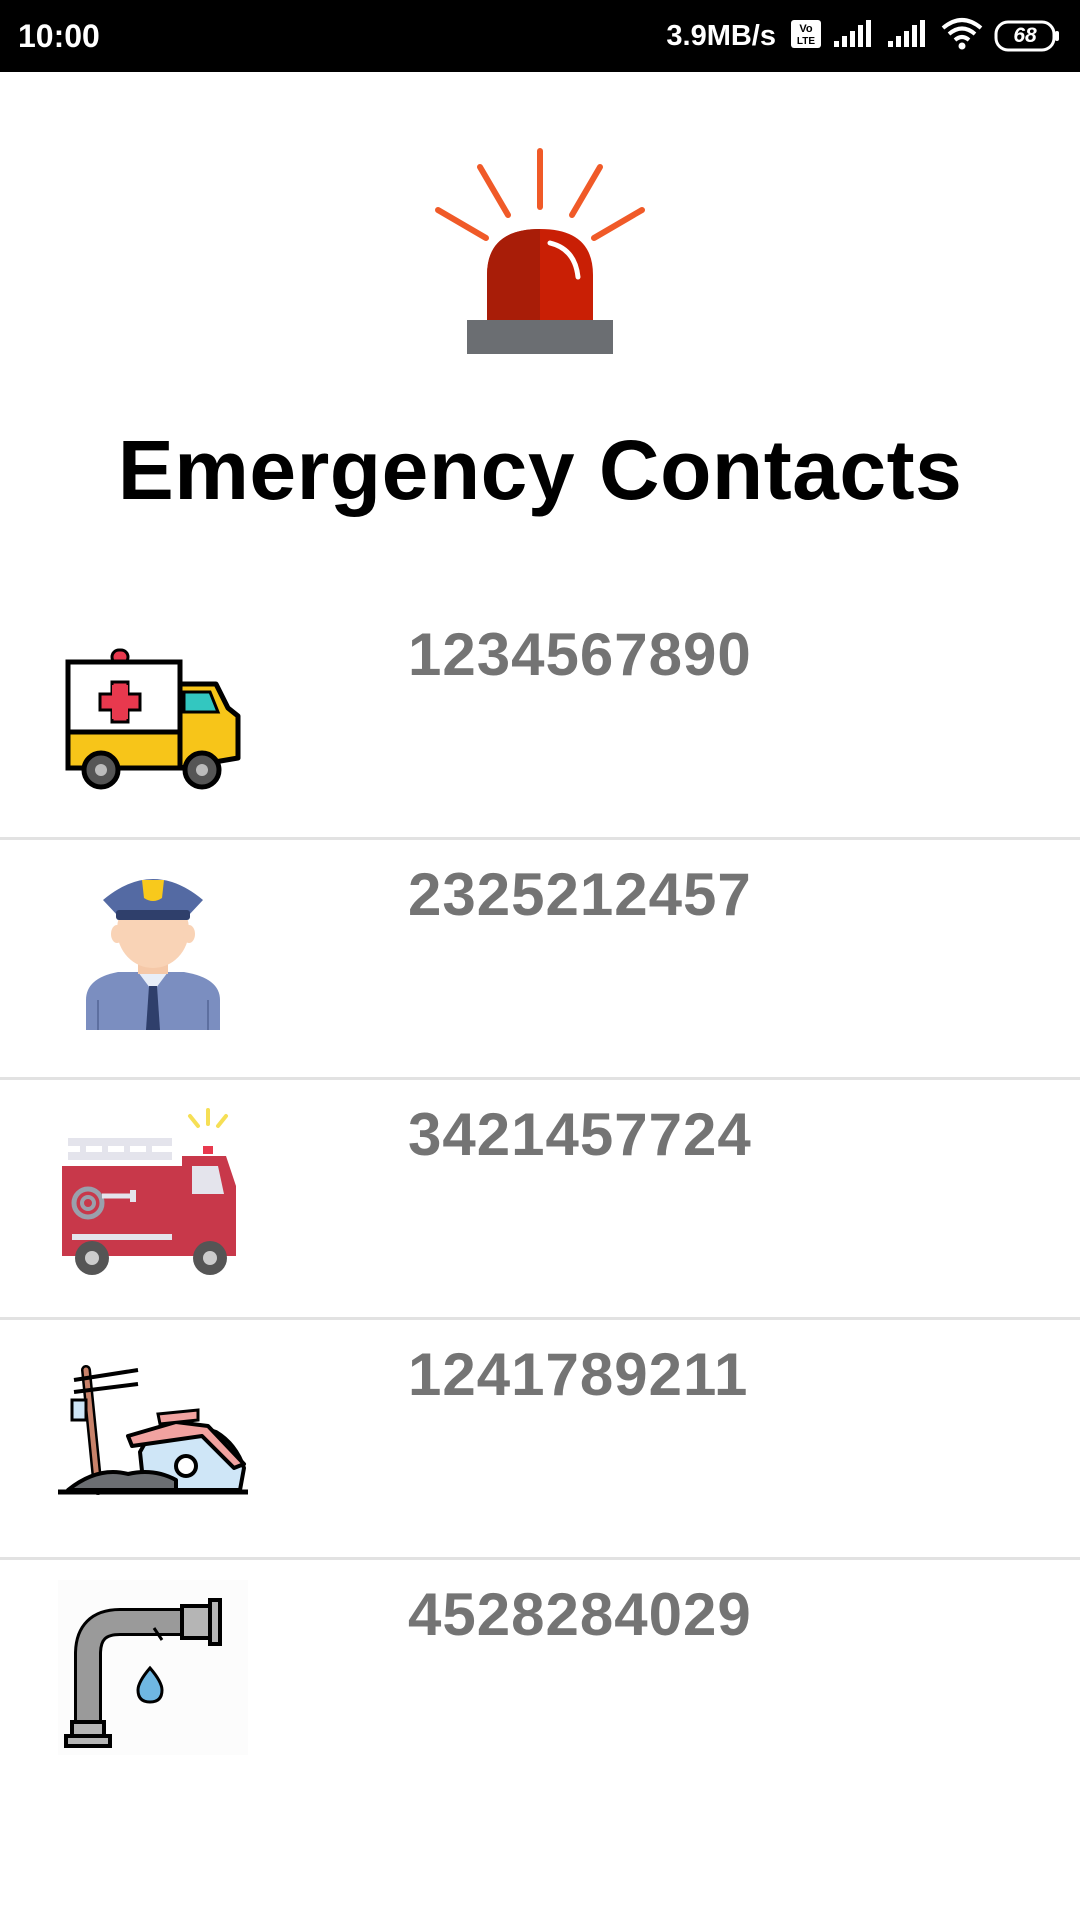 This screenshot has height=1920, width=1080. I want to click on page-title: Emergency Contacts, so click(540, 470).